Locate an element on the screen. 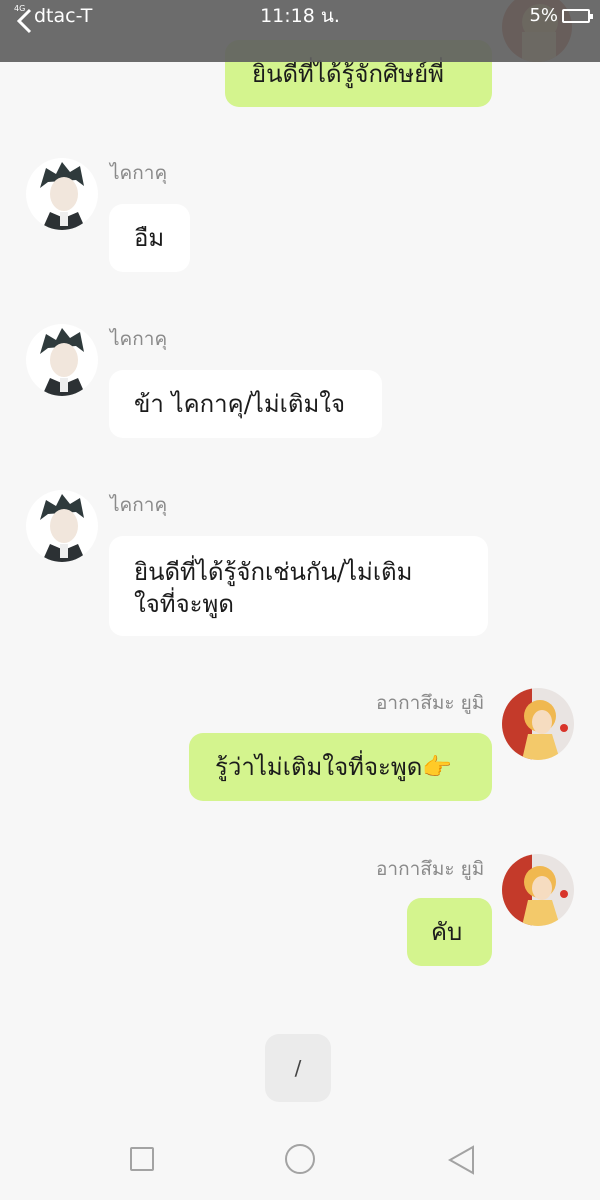 This screenshot has width=600, height=1200. status-bar: 4G dtac-T 11:18 น. 5% is located at coordinates (300, 31).